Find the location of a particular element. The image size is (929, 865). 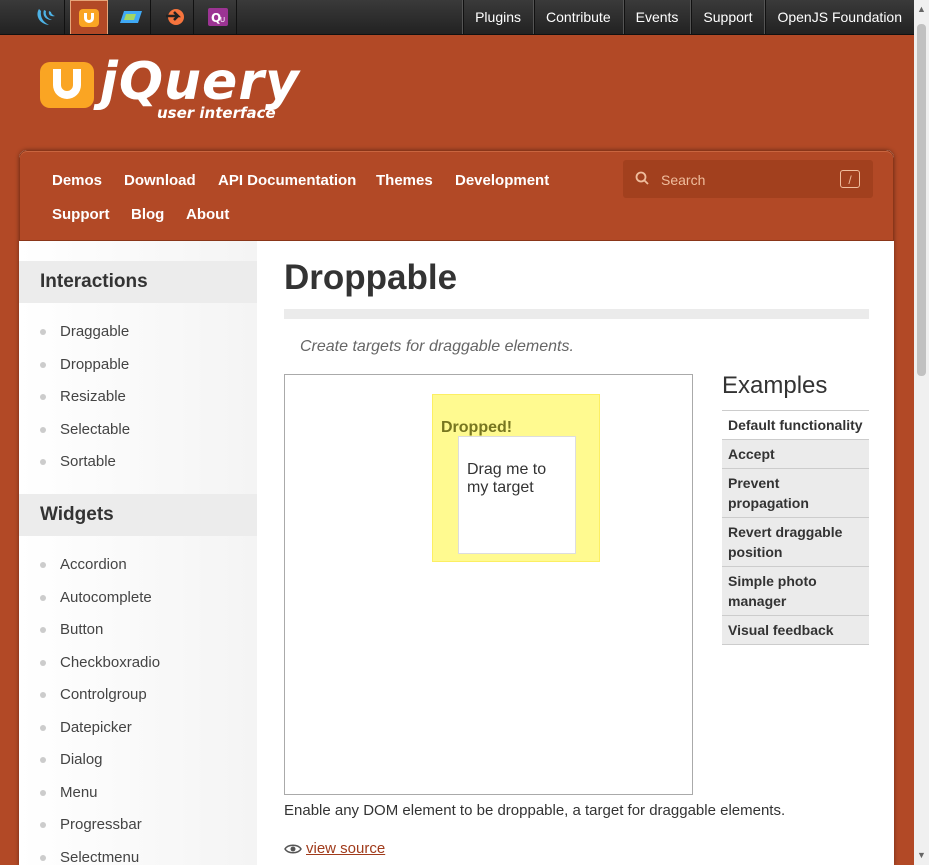

sidebar-item-menu: Menu is located at coordinates (79, 792).